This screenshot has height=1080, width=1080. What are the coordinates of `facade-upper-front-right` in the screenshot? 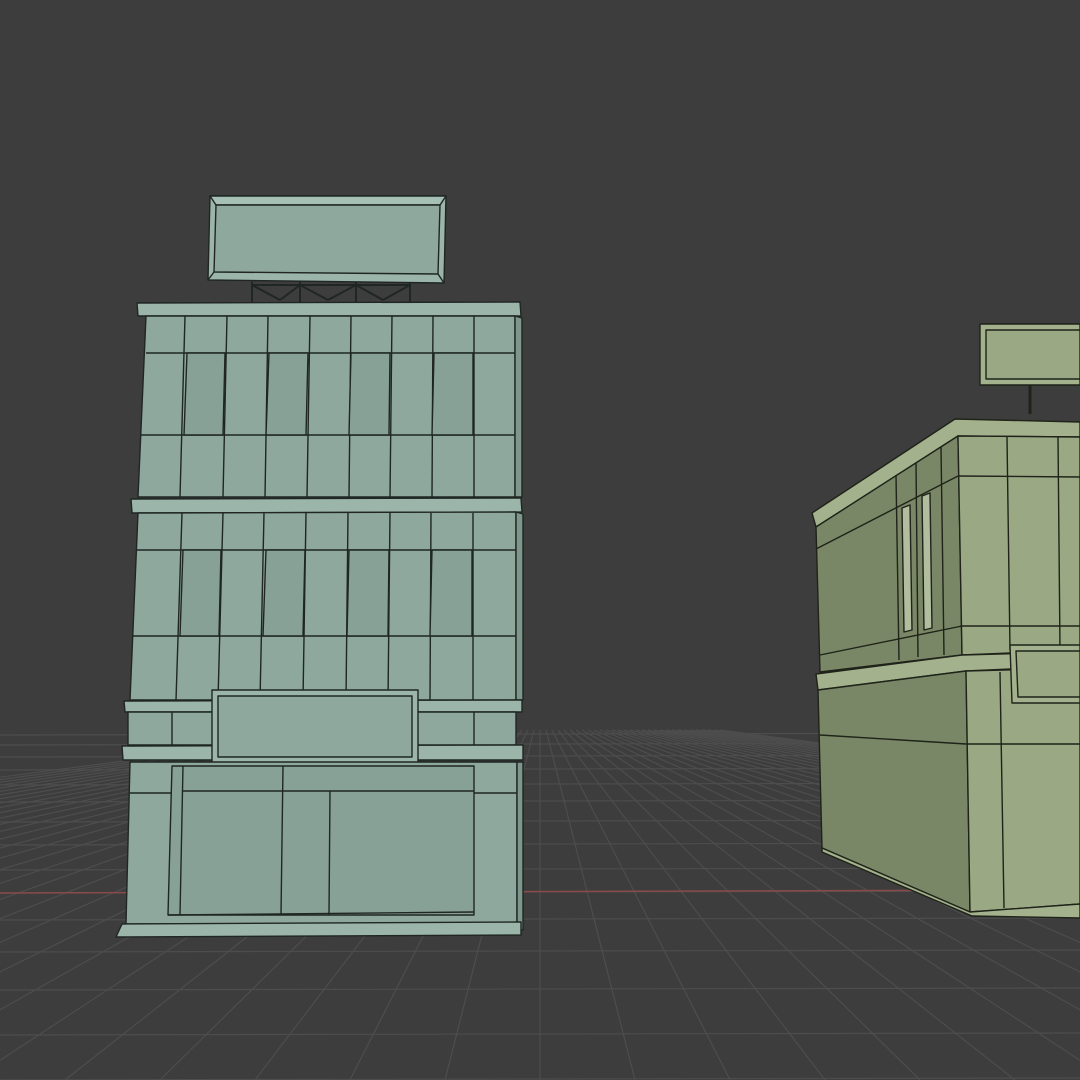 It's located at (1018, 545).